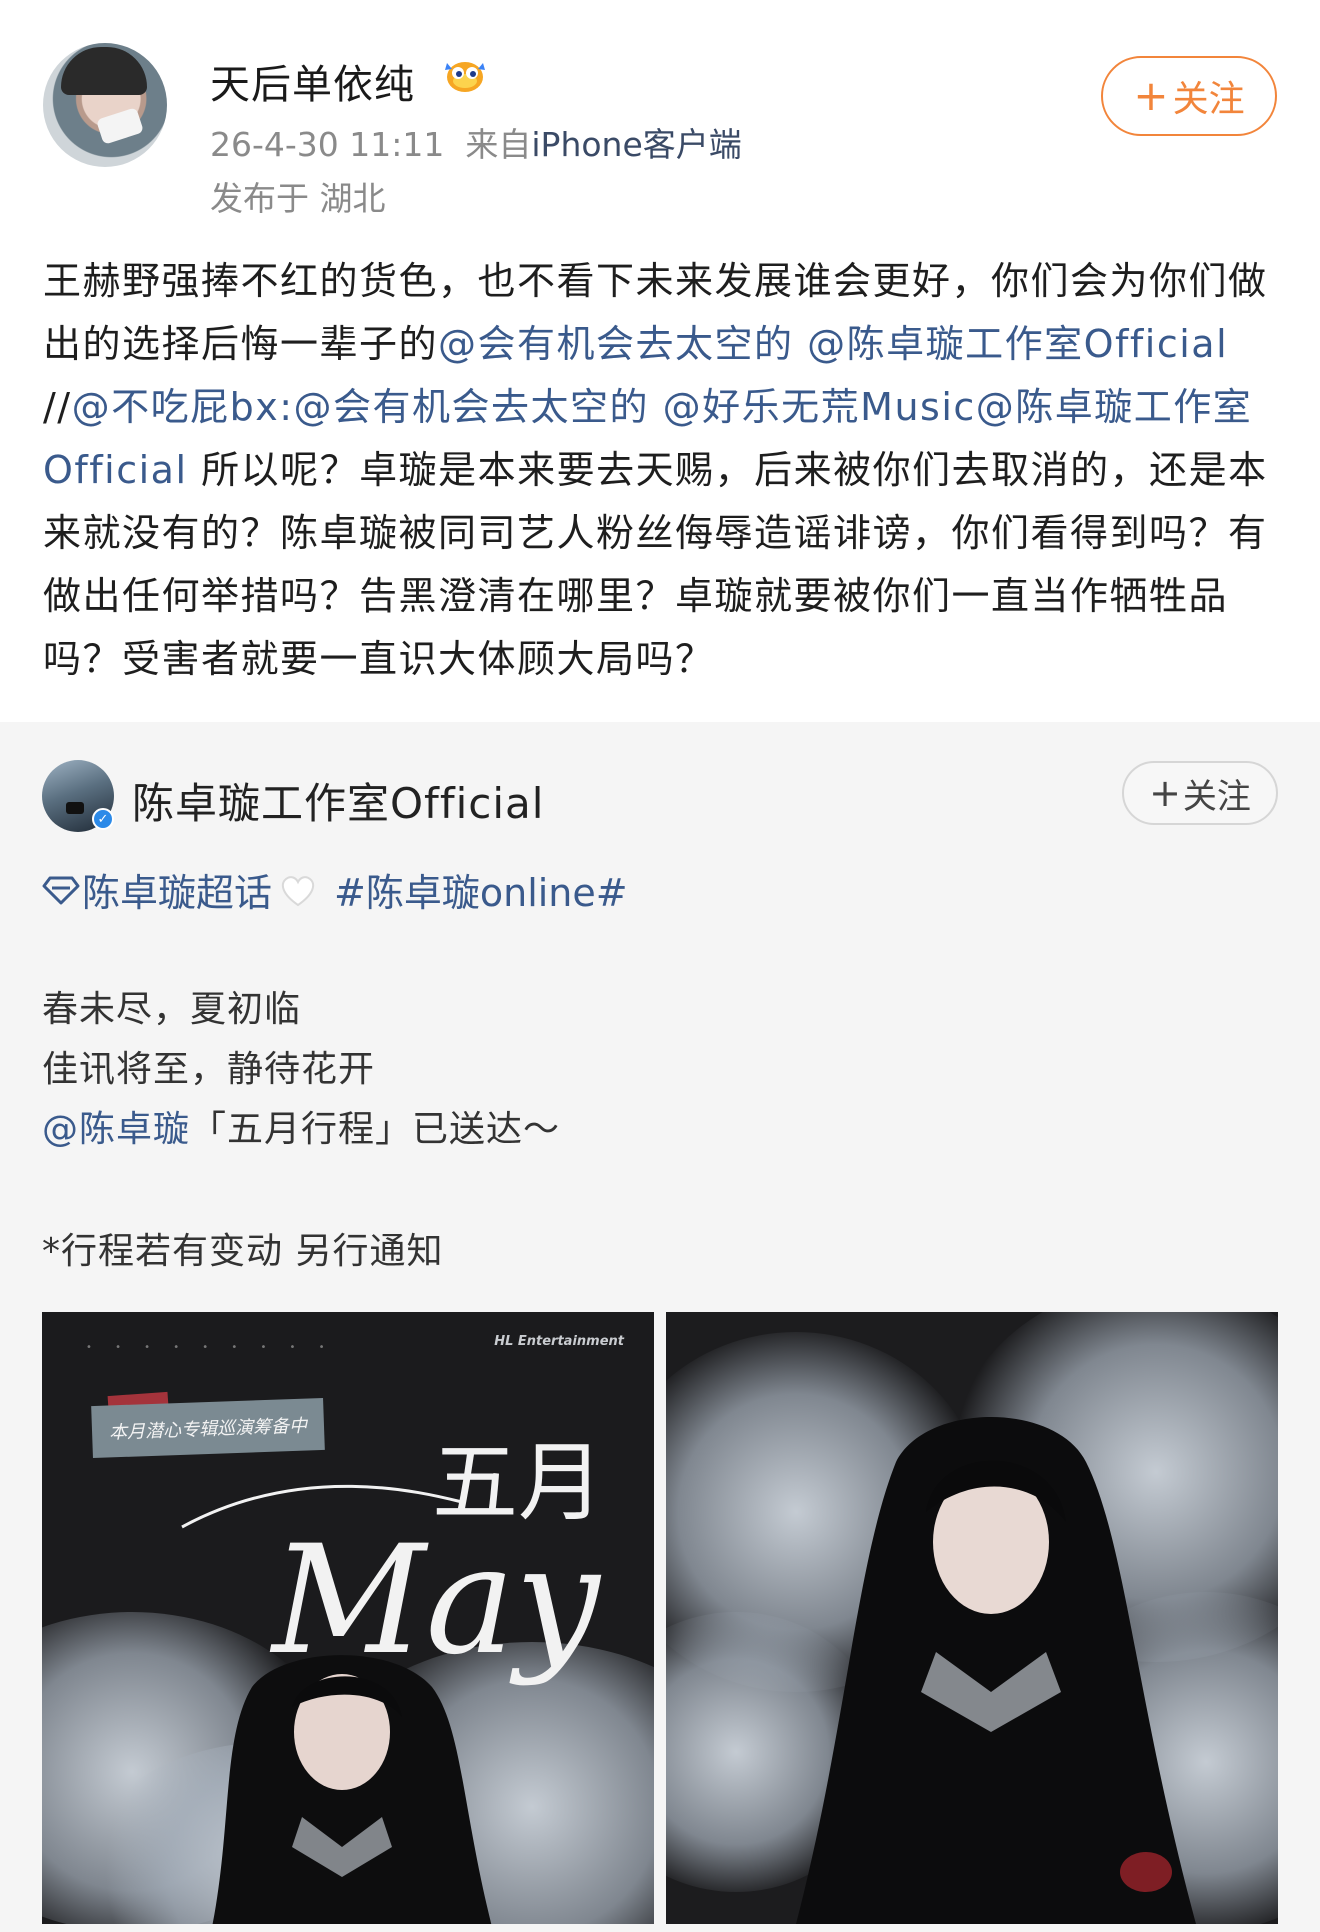 Image resolution: width=1320 pixels, height=1932 pixels. Describe the element at coordinates (465, 77) in the screenshot. I see `fish-badge-icon` at that location.